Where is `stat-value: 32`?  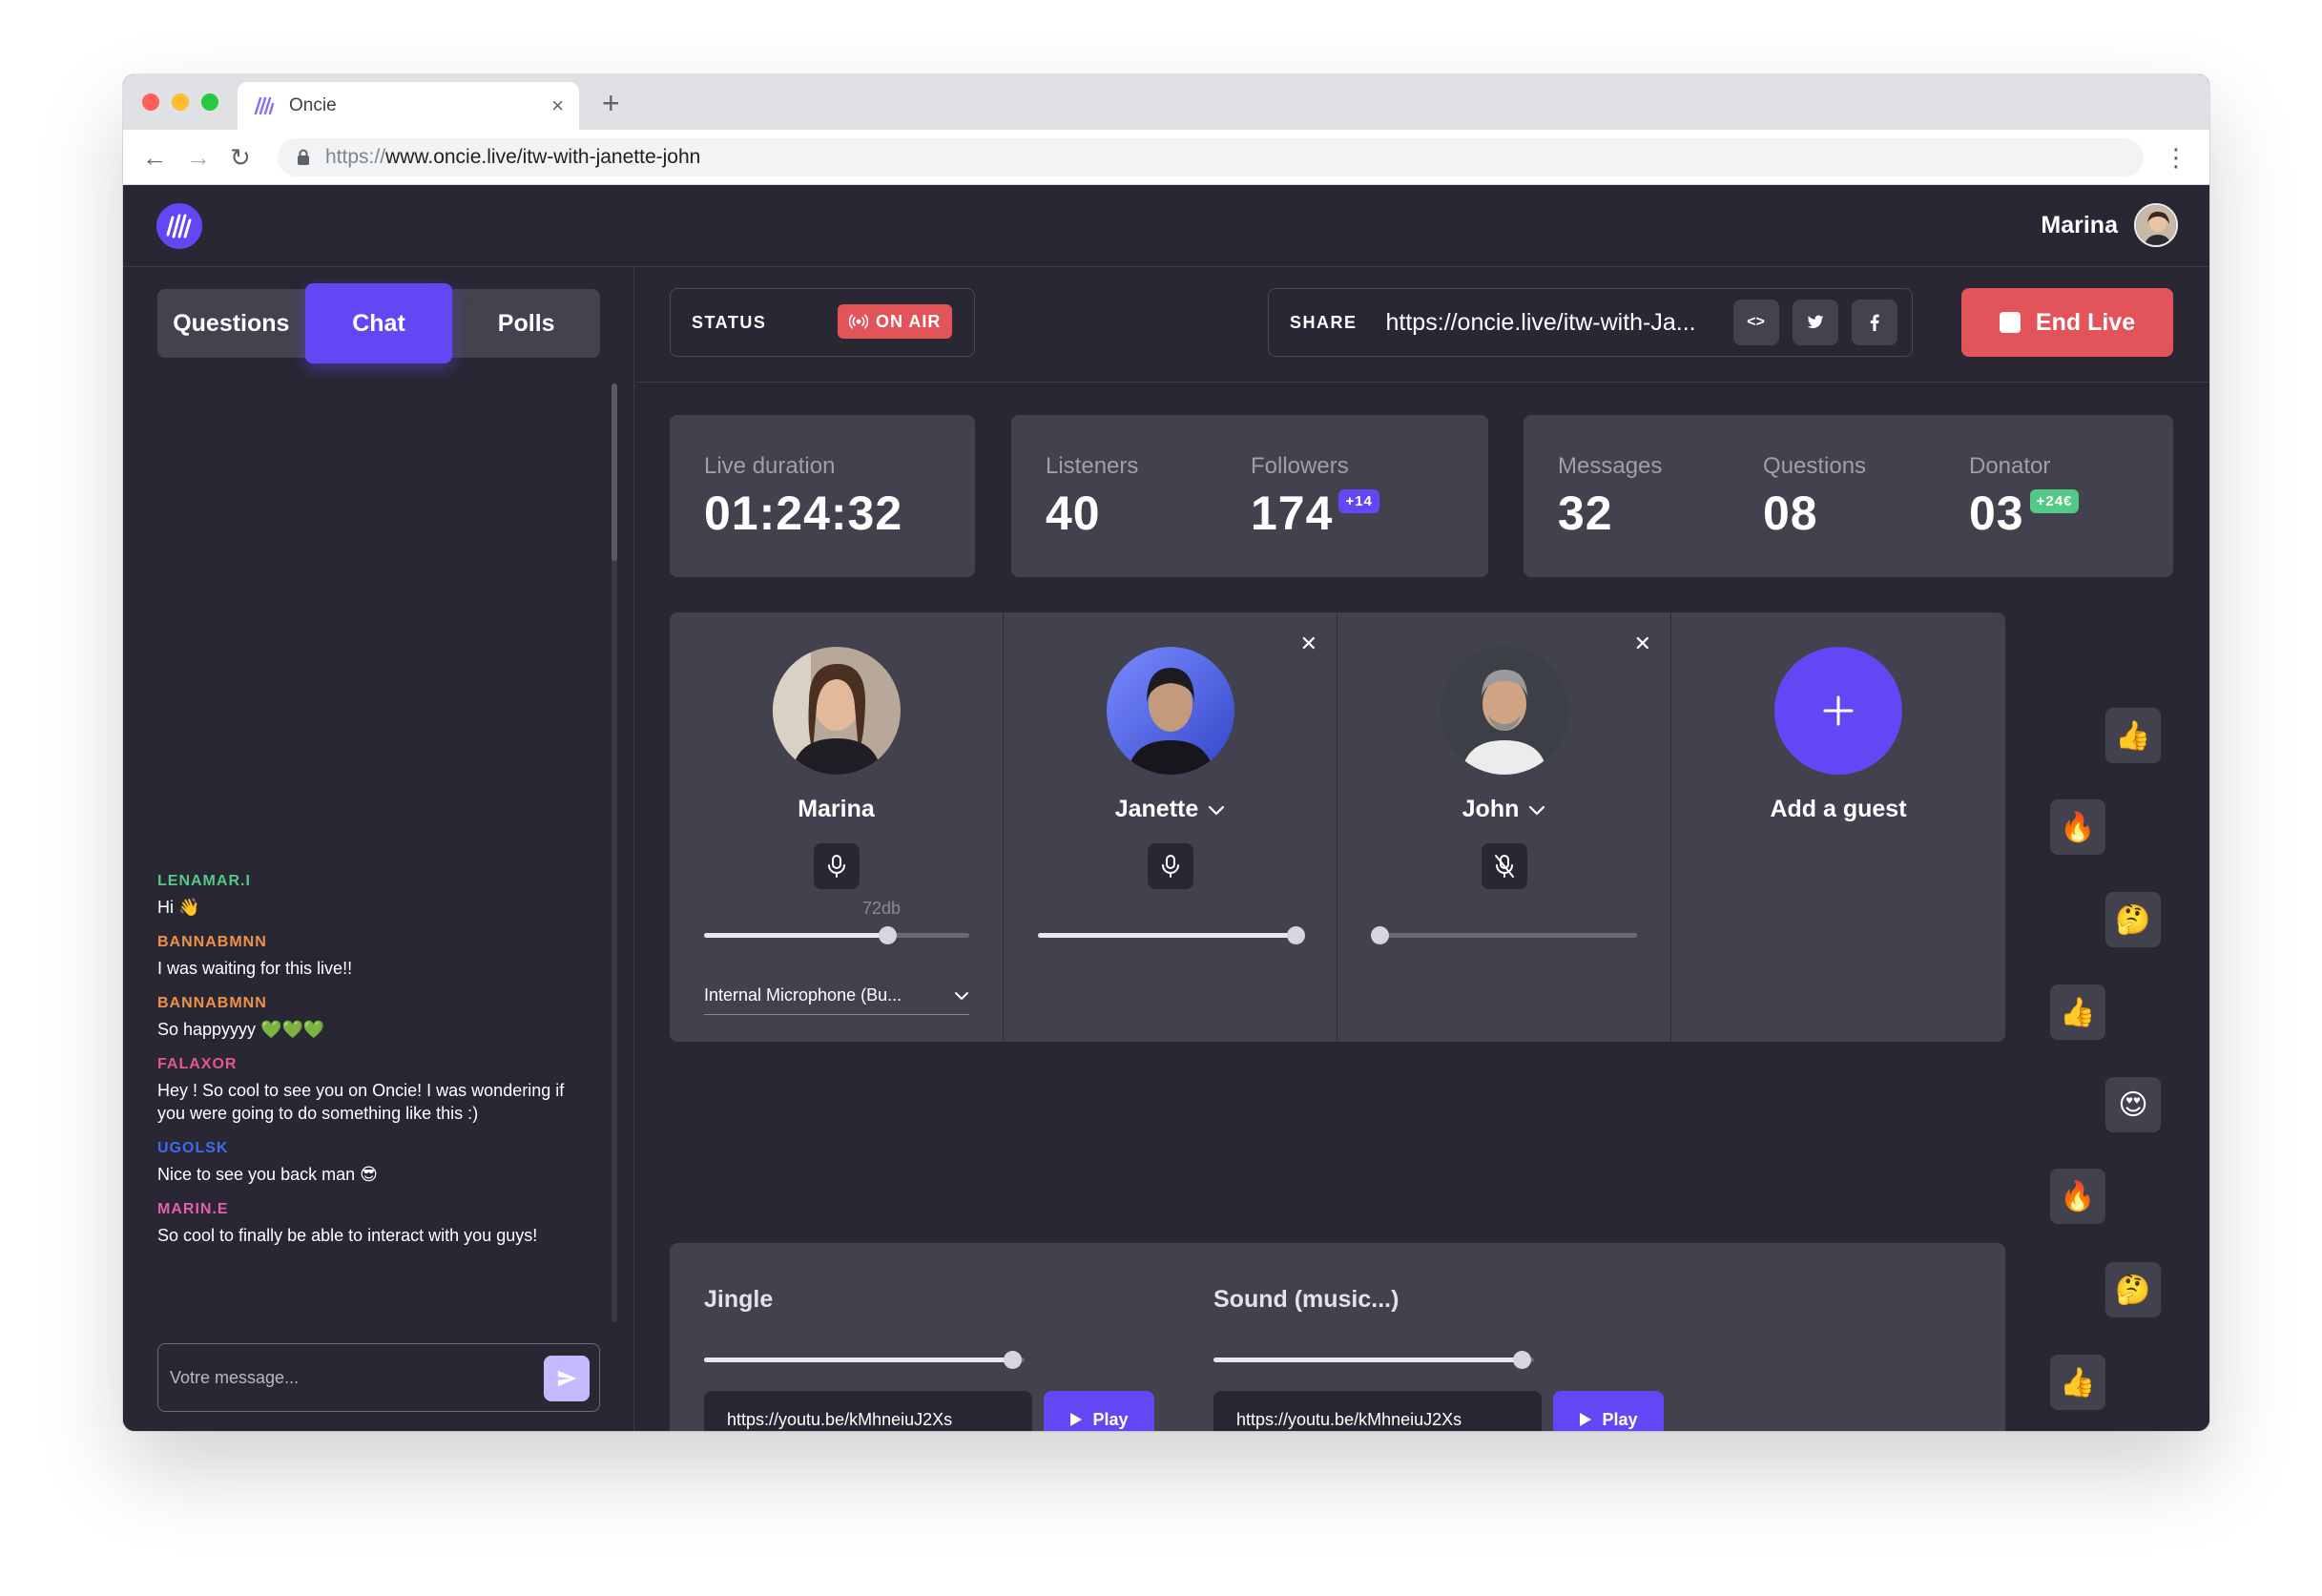 stat-value: 32 is located at coordinates (1585, 513).